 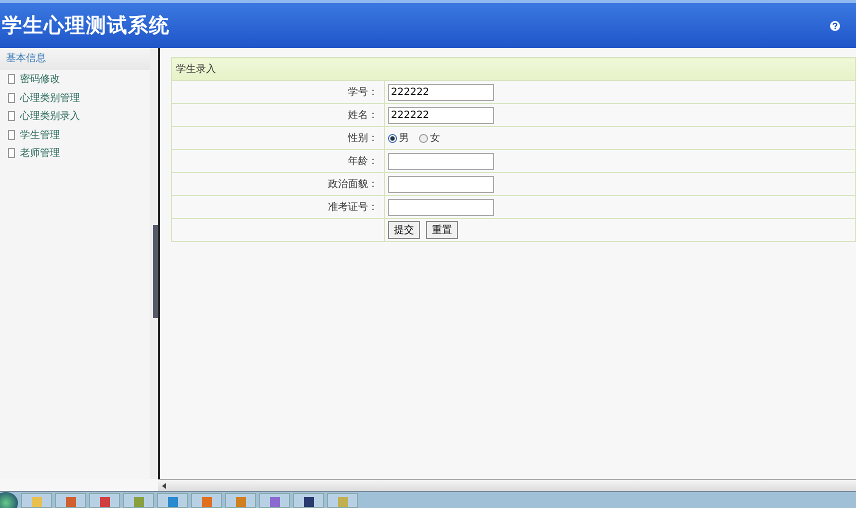 I want to click on field-label: 准考证号：, so click(x=278, y=207).